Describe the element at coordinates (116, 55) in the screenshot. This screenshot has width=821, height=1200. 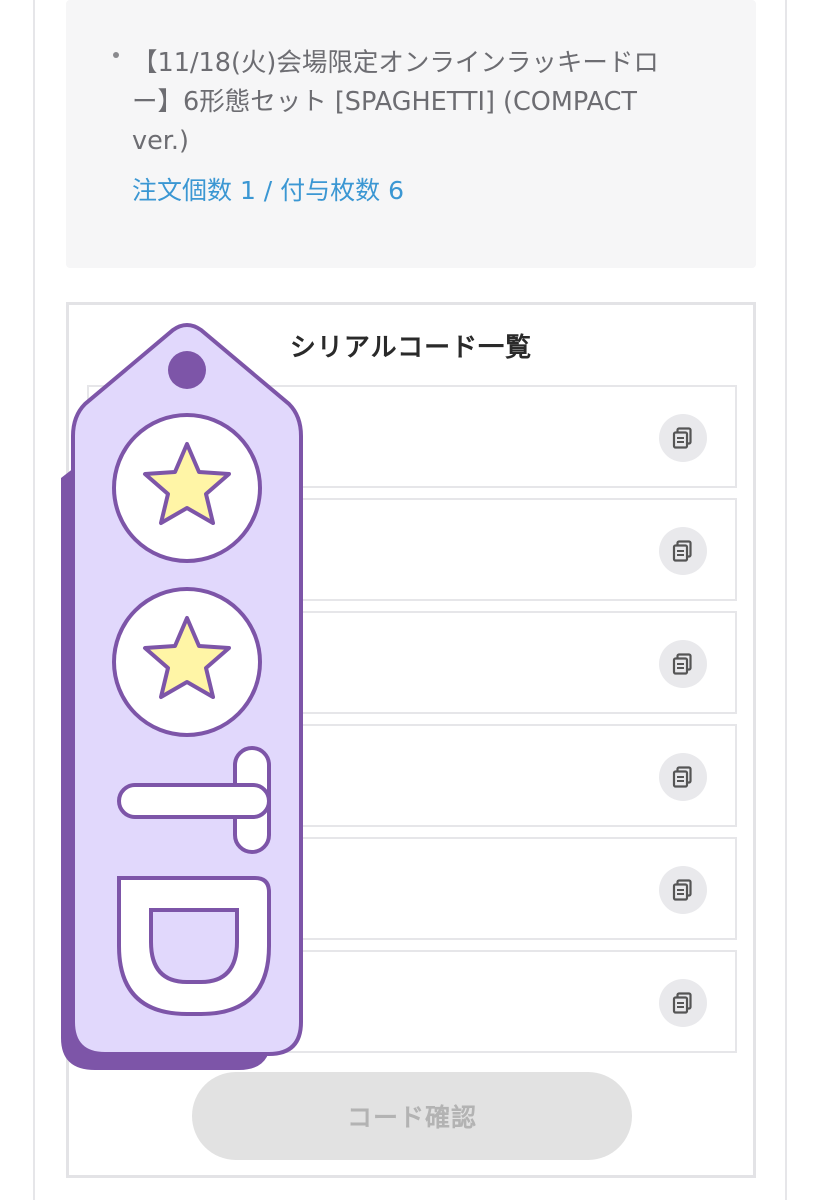
I see `list-bullet` at that location.